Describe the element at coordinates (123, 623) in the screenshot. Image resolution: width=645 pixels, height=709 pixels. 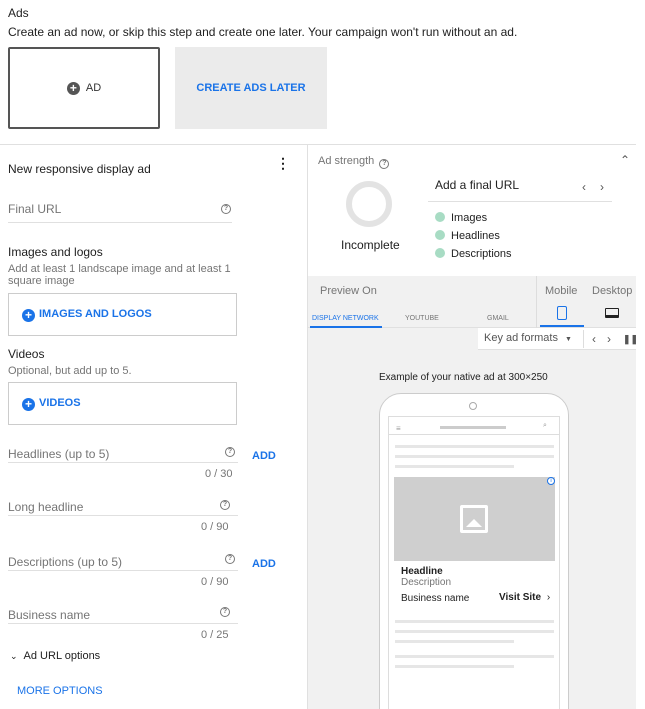
I see `business-name-field` at that location.